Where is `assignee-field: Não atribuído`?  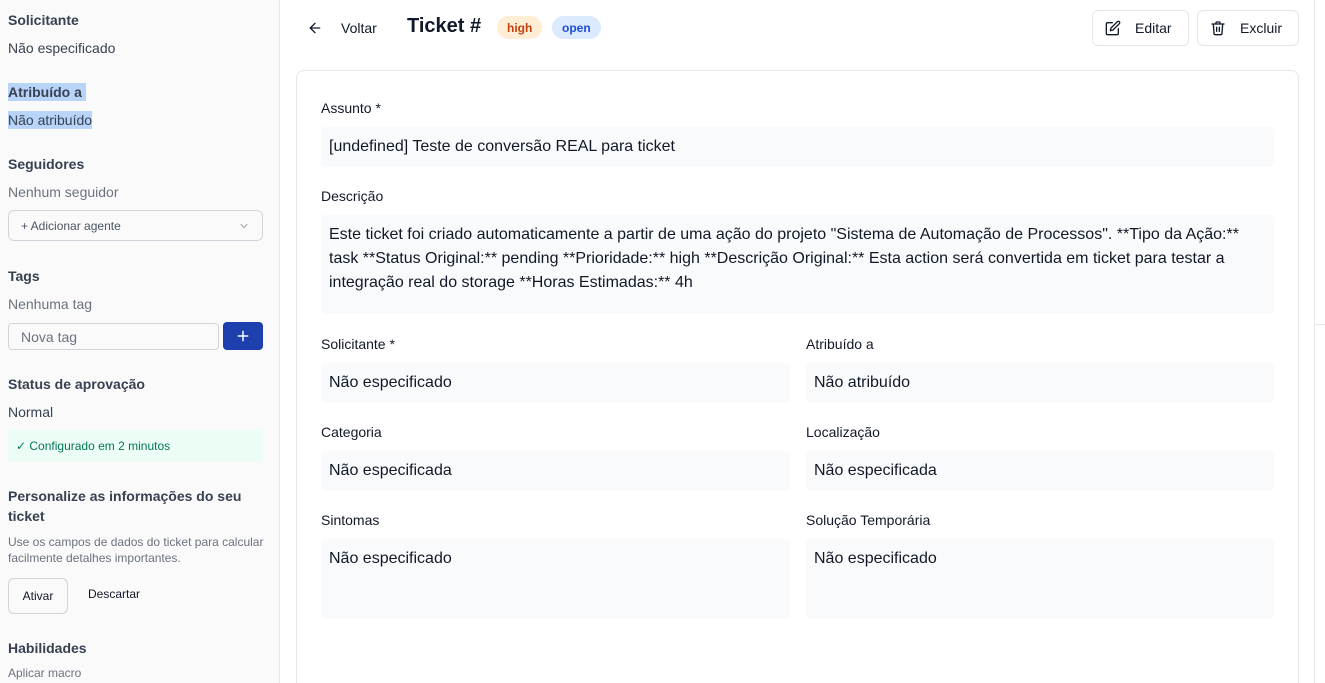 assignee-field: Não atribuído is located at coordinates (1040, 383).